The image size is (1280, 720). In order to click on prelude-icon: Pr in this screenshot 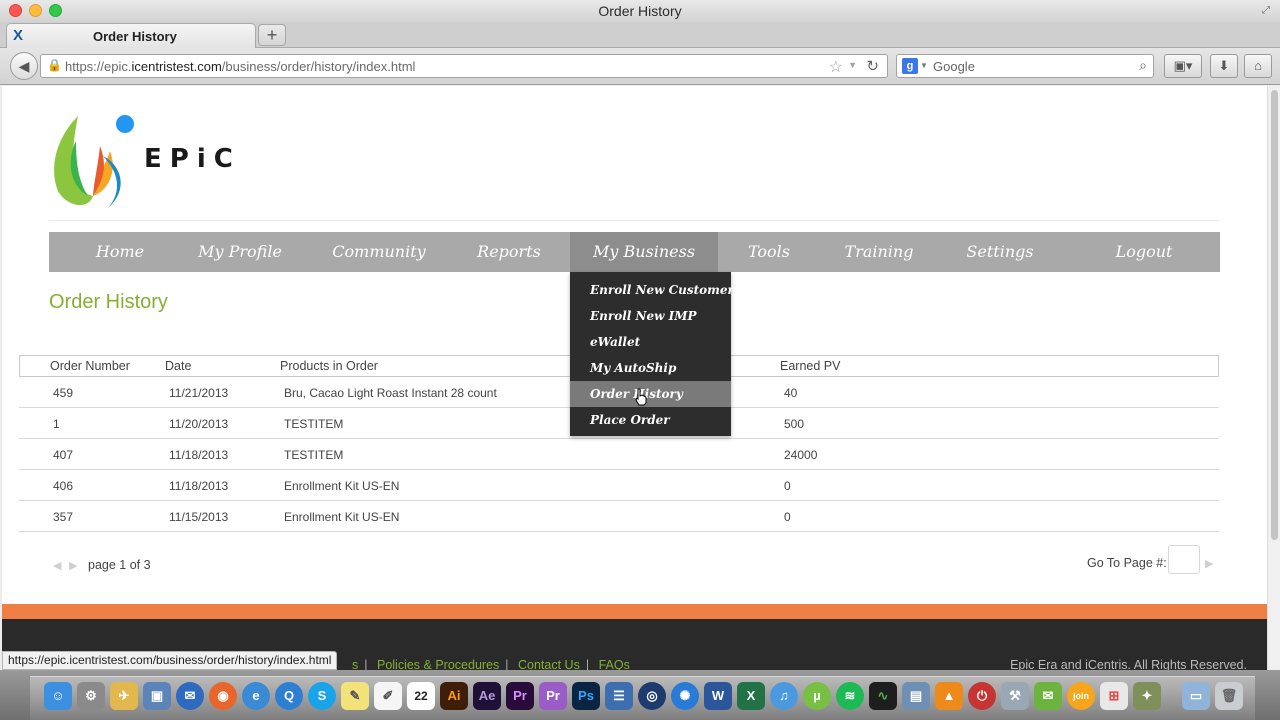, I will do `click(553, 696)`.